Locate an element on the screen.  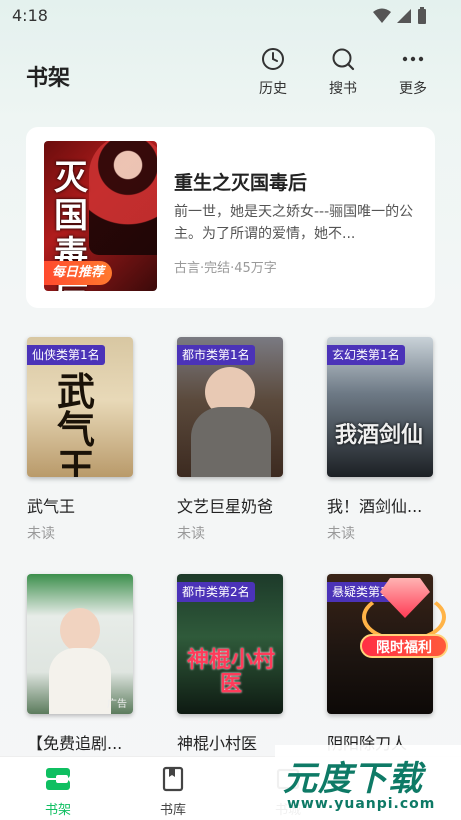
more-button: 更多 is located at coordinates (413, 72).